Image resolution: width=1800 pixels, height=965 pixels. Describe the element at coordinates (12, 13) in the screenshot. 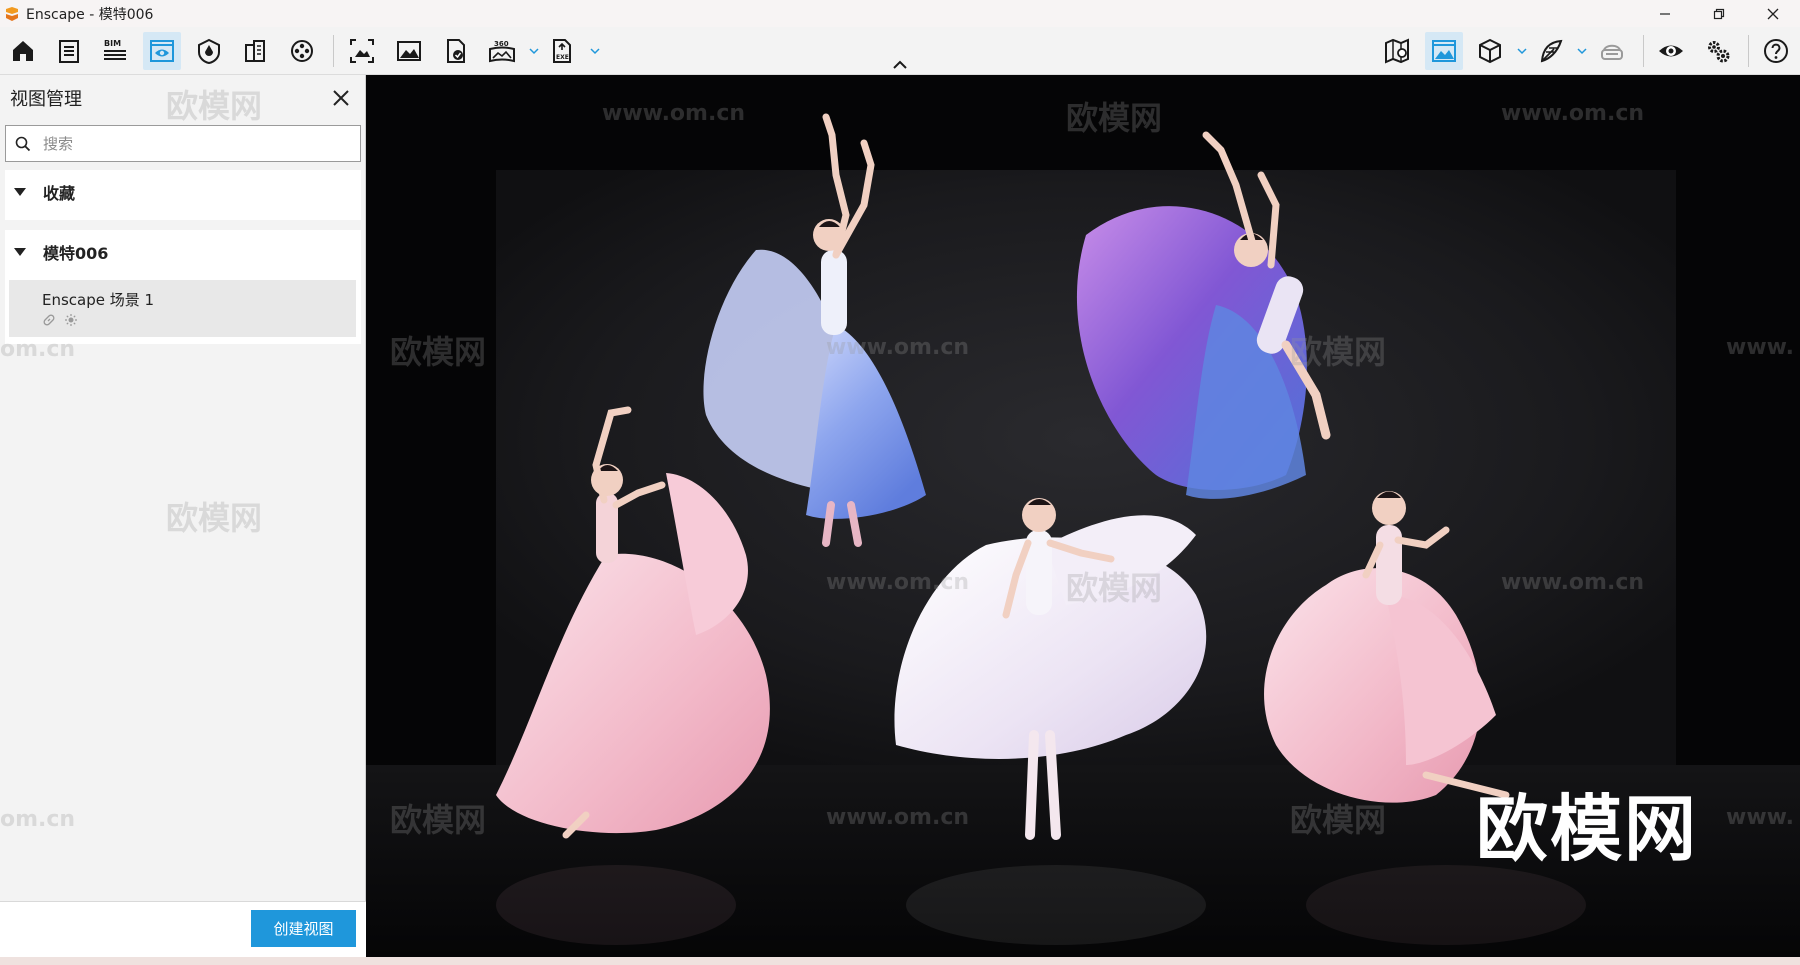

I see `enscape-logo-icon` at that location.